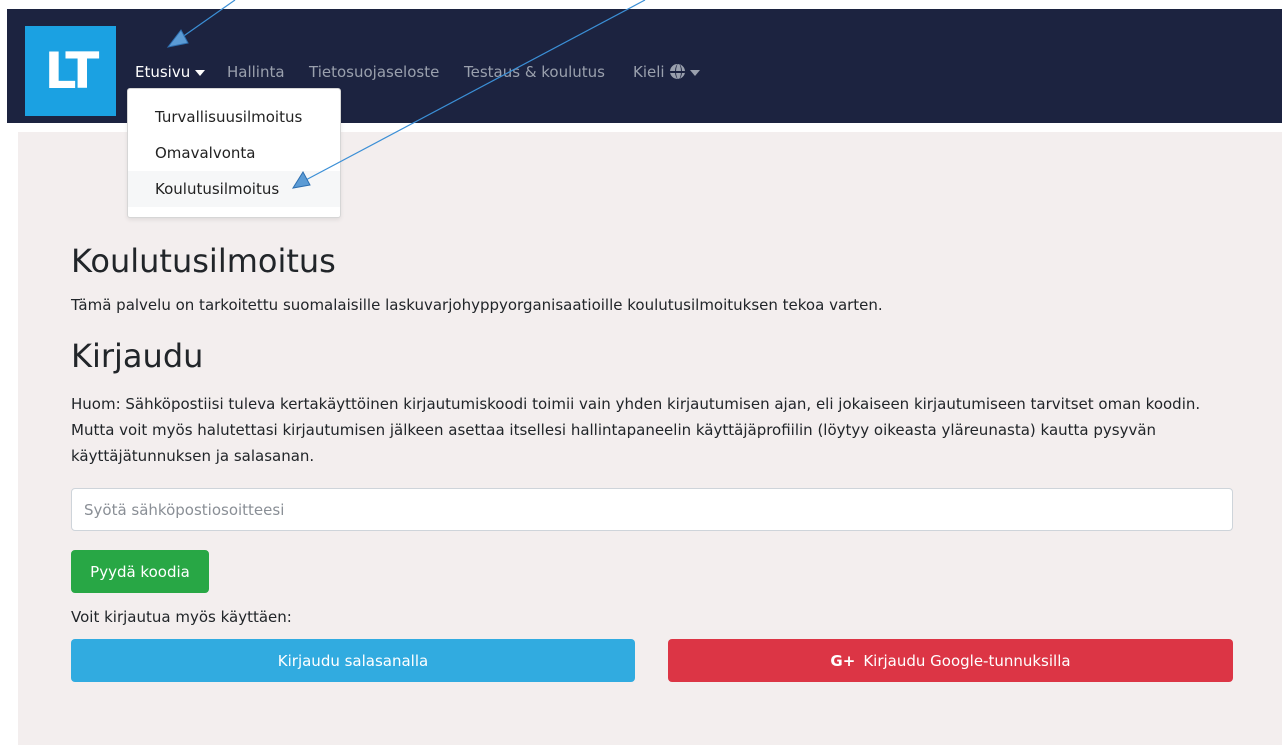 The width and height of the screenshot is (1282, 745). Describe the element at coordinates (140, 571) in the screenshot. I see `request-code-button: Pyydä koodia` at that location.